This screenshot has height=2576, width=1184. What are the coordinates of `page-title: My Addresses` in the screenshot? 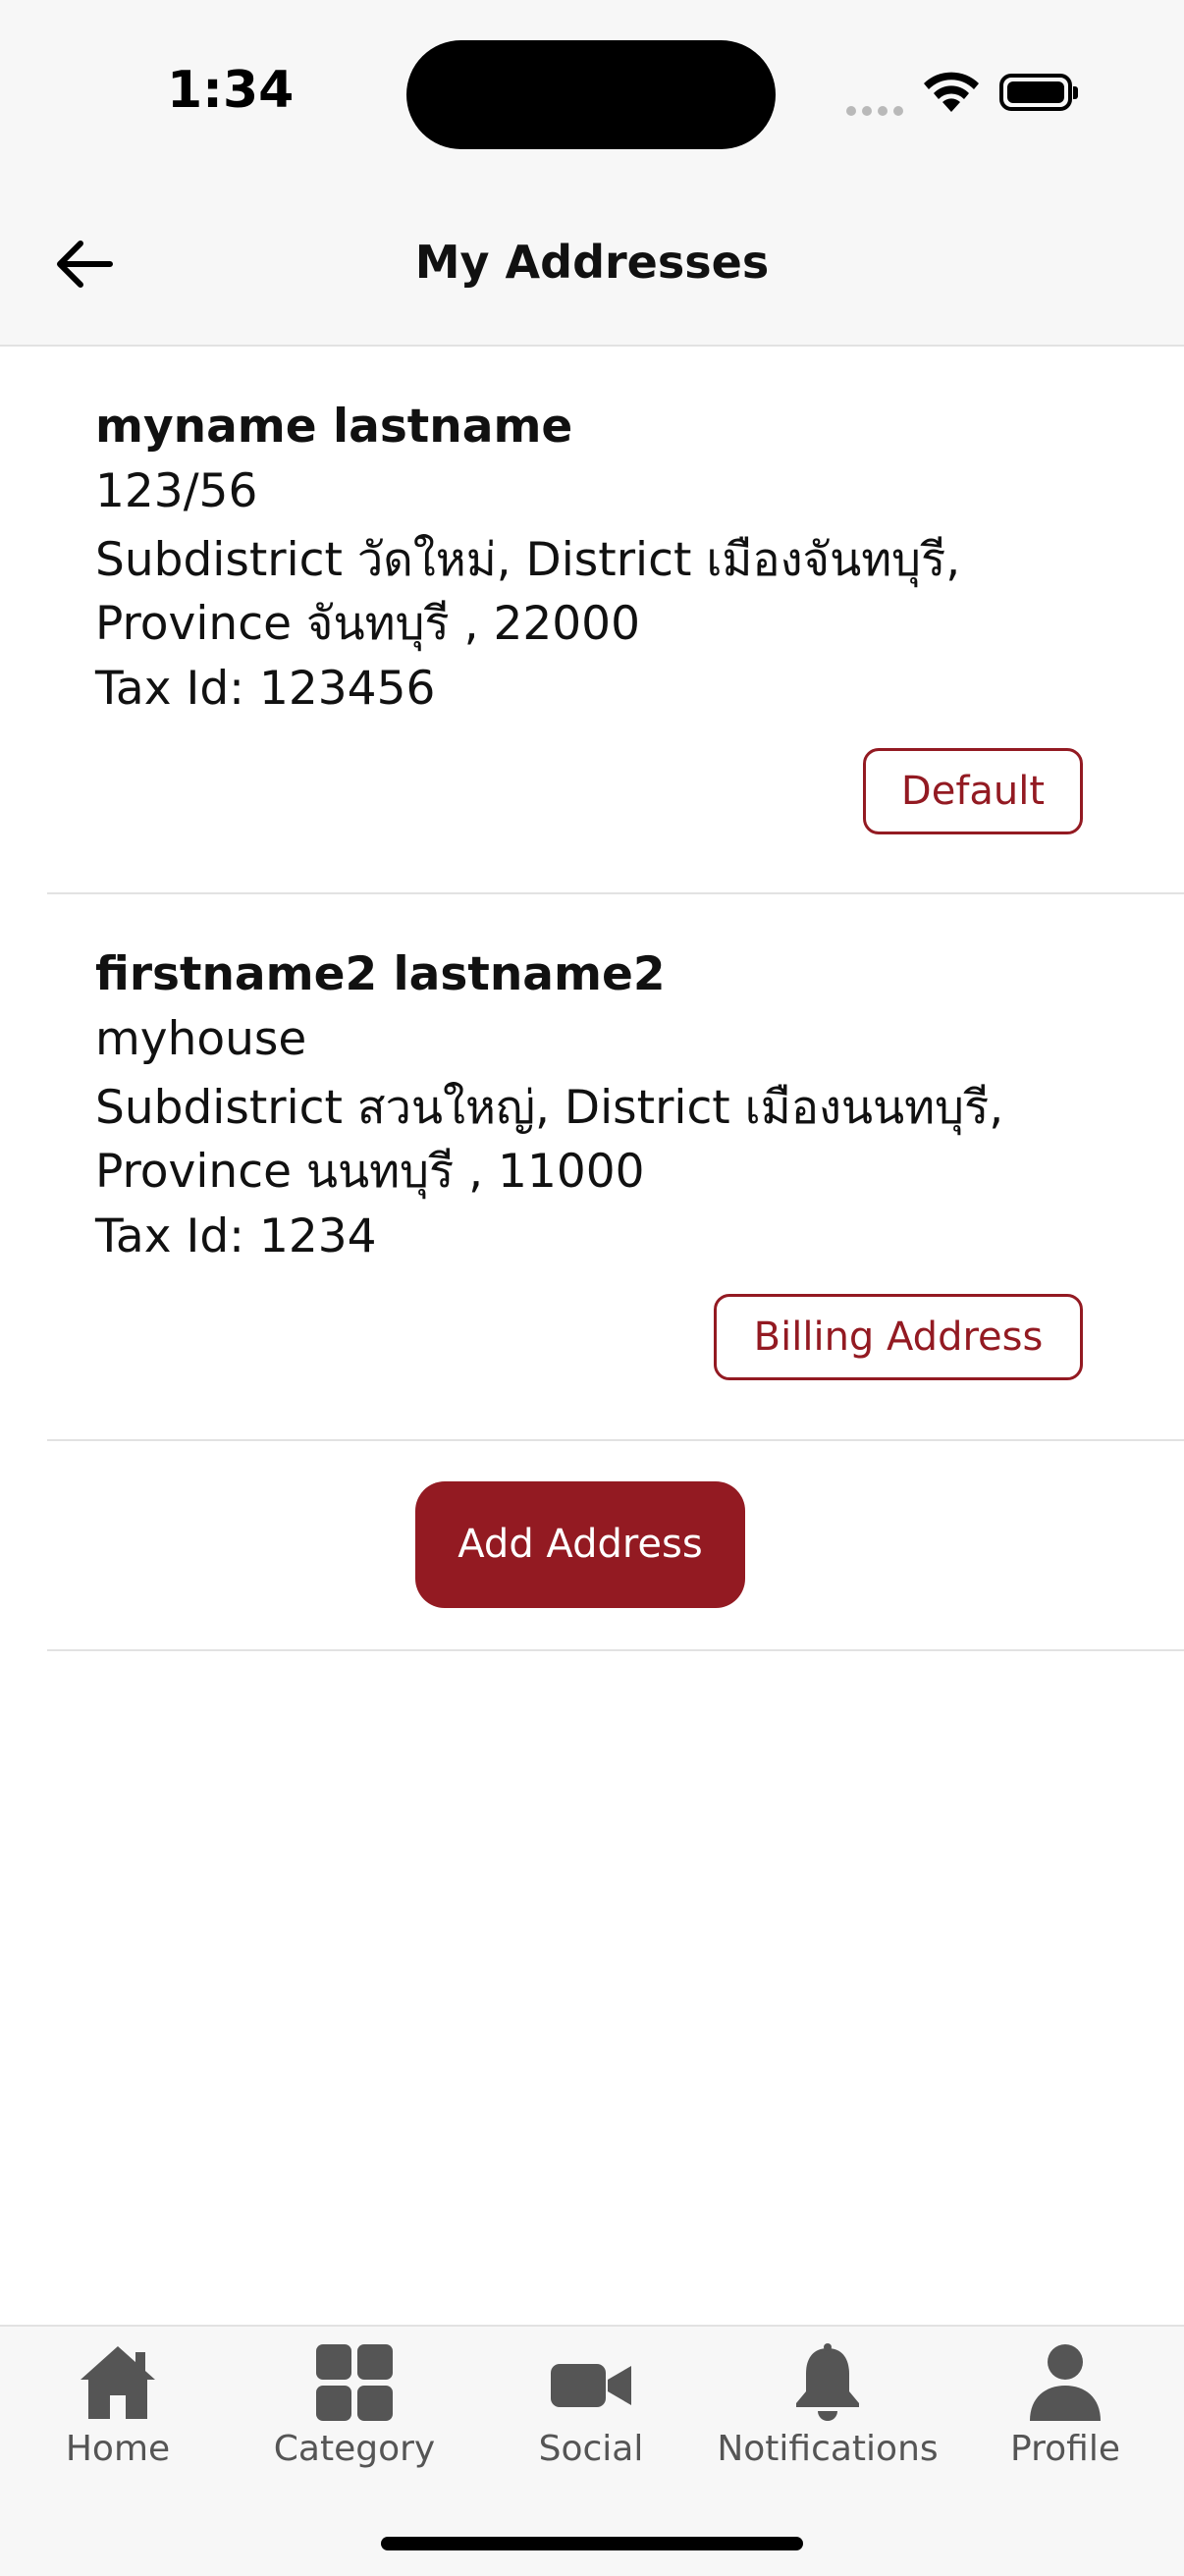 It's located at (592, 262).